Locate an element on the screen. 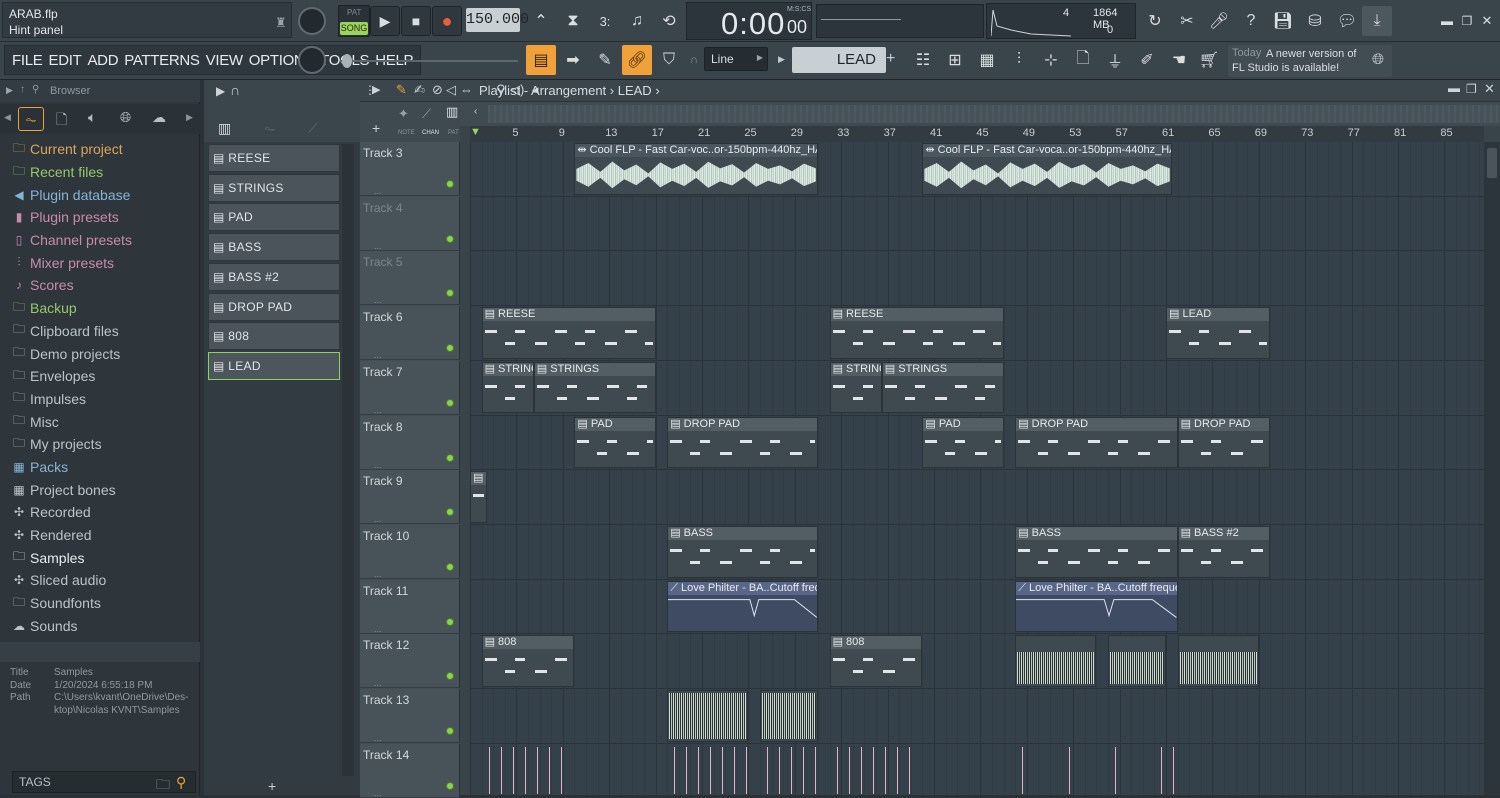 The width and height of the screenshot is (1500, 798). playlist-clip: ▤ BASS is located at coordinates (1096, 551).